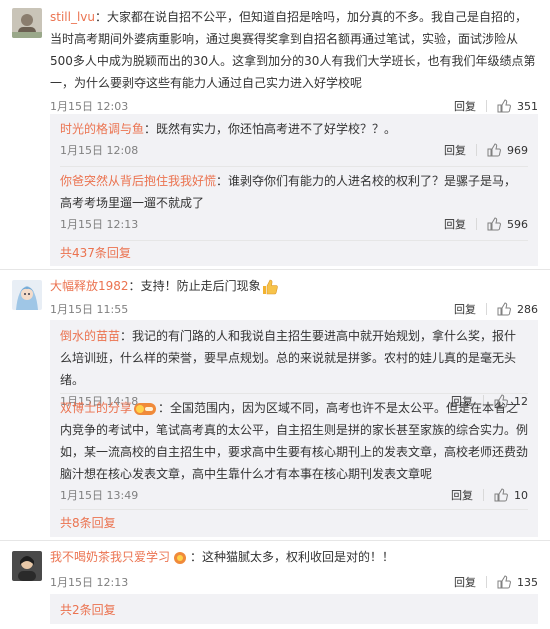 The width and height of the screenshot is (550, 629). What do you see at coordinates (99, 495) in the screenshot?
I see `reply-time: 1月15日 13:49` at bounding box center [99, 495].